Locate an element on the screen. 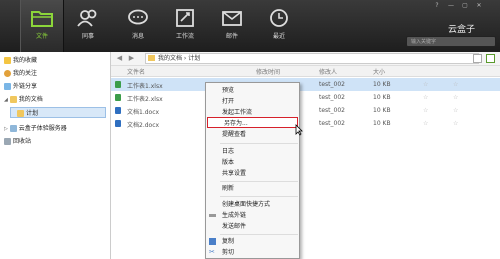  sidebar-item-my-documents: ◢ 我的文档 is located at coordinates (23, 99).